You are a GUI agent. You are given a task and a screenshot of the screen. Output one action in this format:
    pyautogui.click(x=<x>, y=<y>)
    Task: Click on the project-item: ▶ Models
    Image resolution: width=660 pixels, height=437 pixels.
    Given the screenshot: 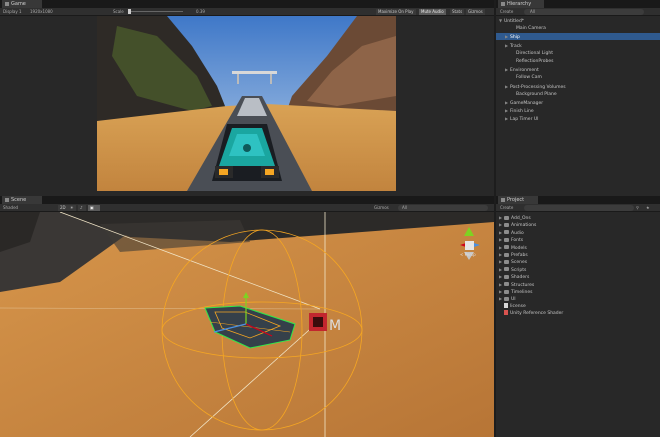 What is the action you would take?
    pyautogui.click(x=578, y=247)
    